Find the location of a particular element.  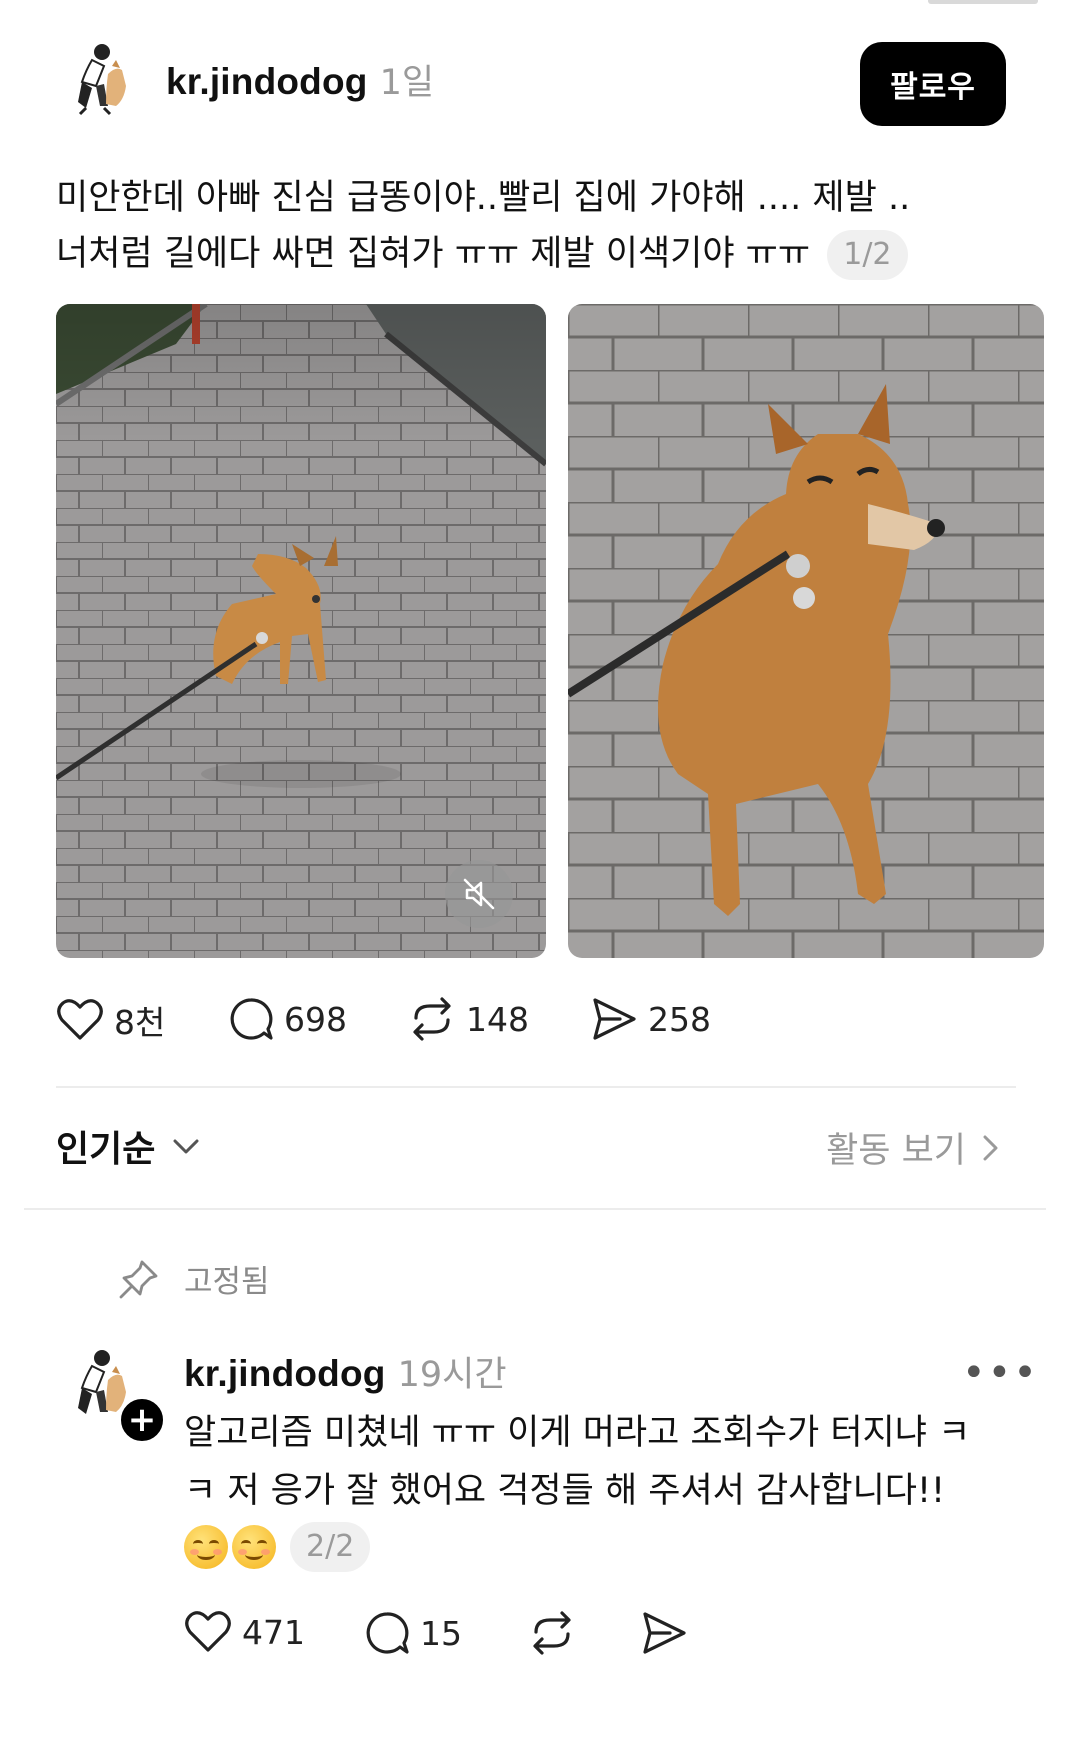

page-indicator: 2/2 is located at coordinates (330, 1547).